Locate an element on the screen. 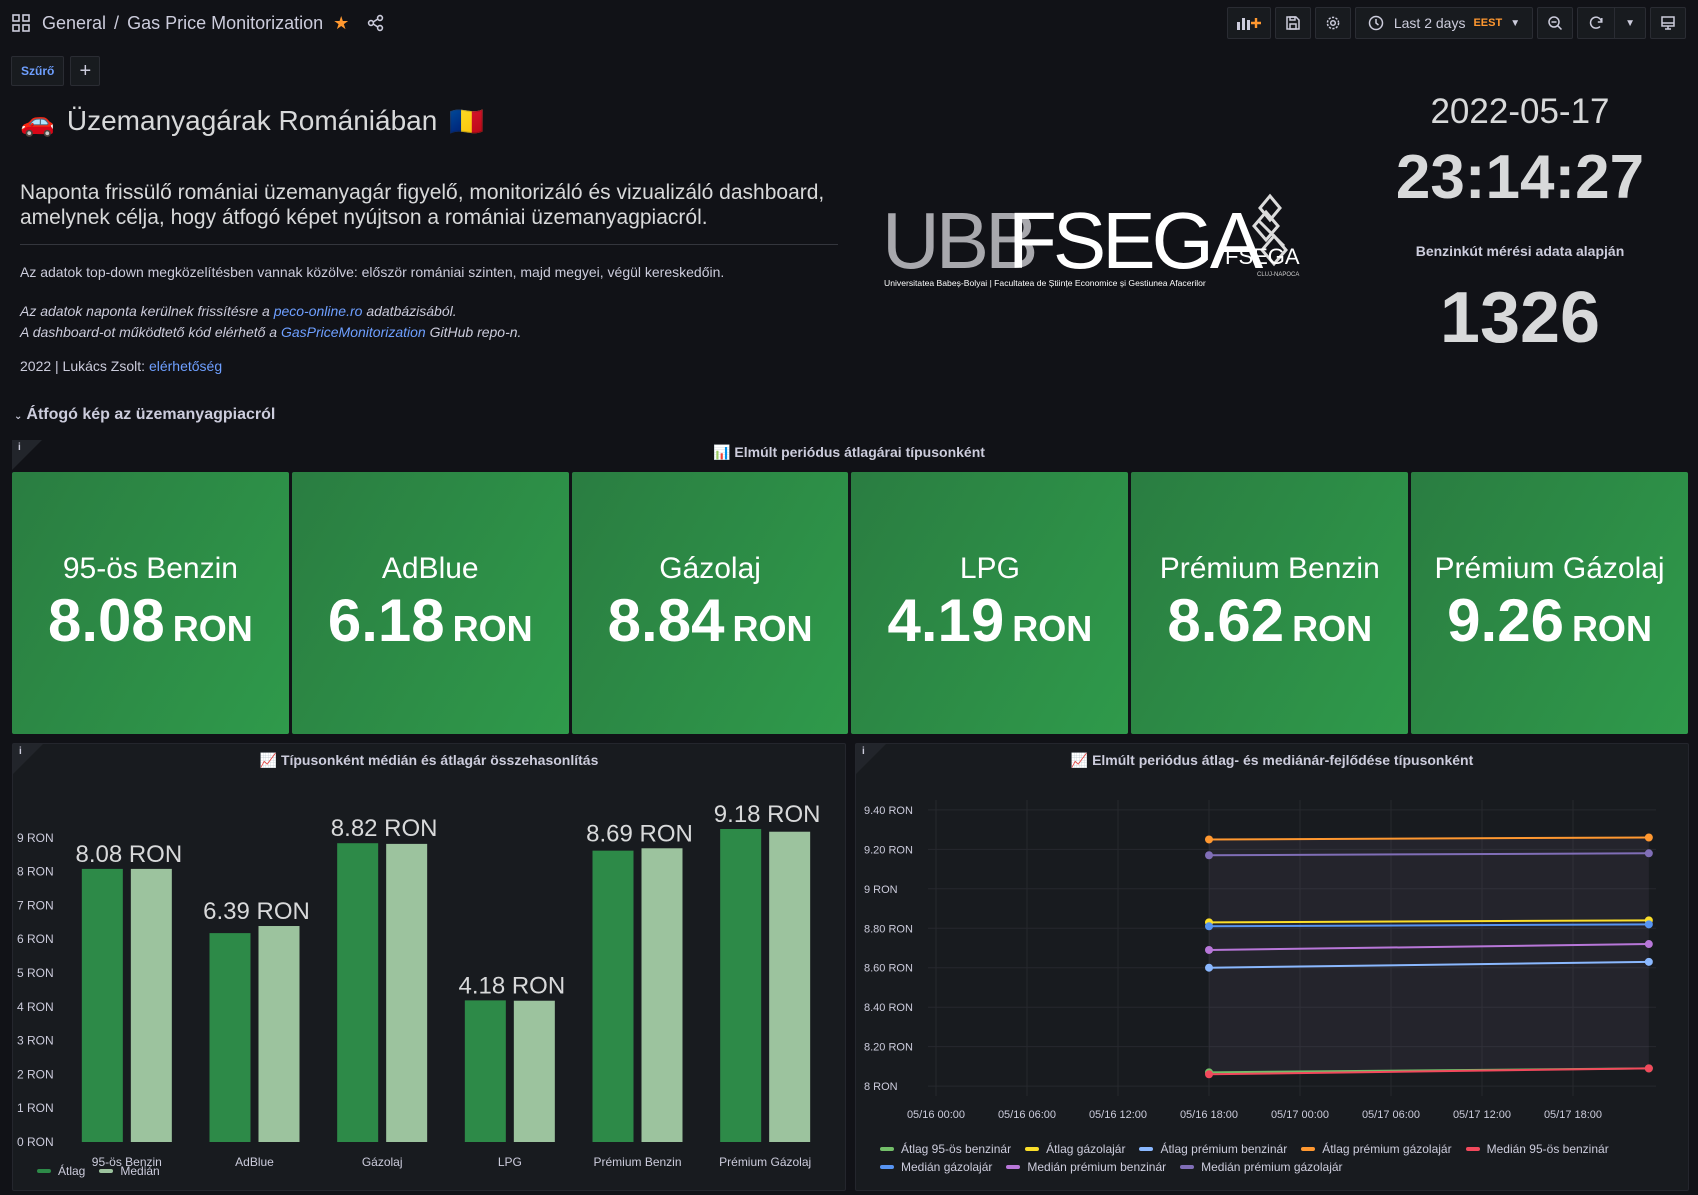 This screenshot has width=1698, height=1195. row-collapse-chevron-icon: ⌄ is located at coordinates (18, 416).